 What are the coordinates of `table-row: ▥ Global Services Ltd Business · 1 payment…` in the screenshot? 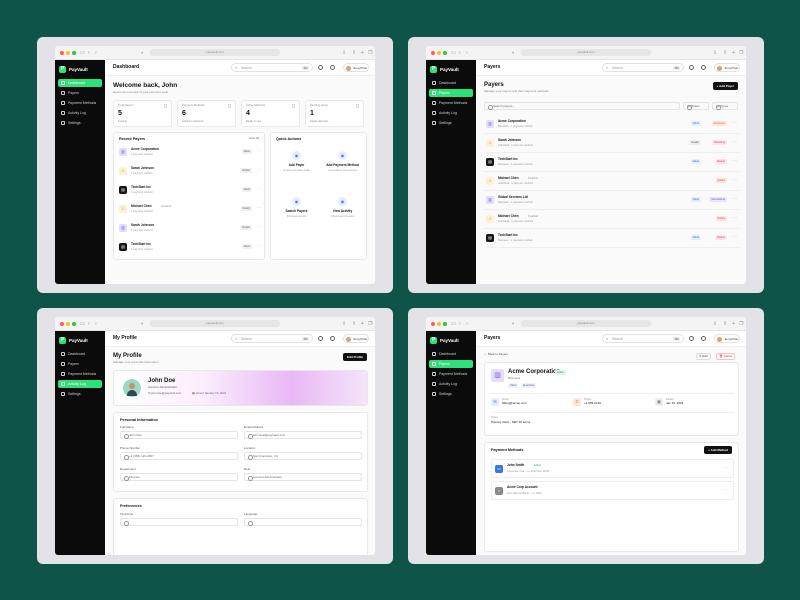 It's located at (611, 201).